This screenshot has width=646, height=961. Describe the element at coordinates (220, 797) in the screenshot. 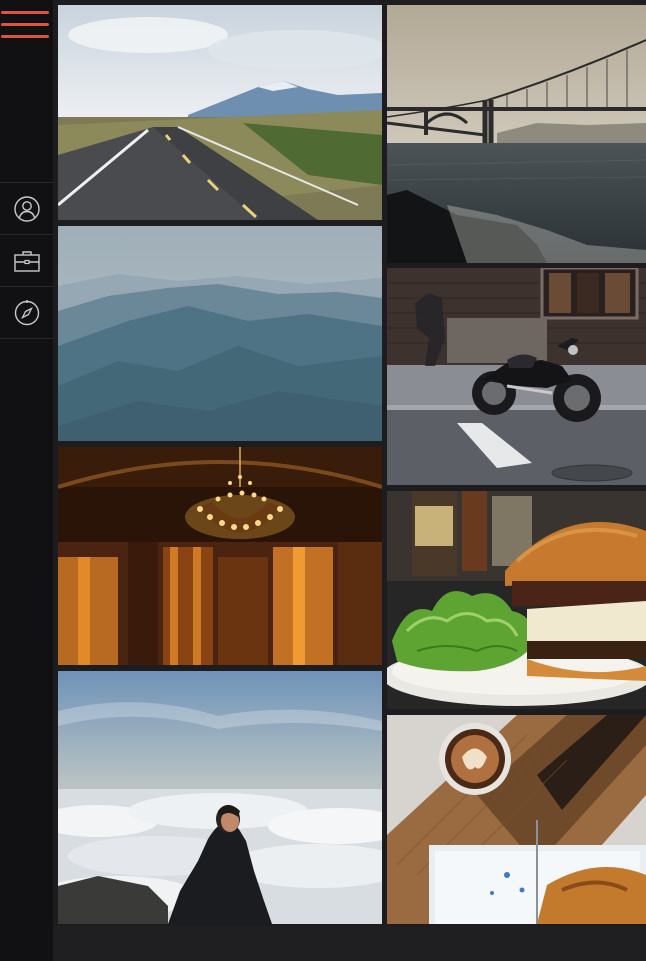

I see `photo-sea-of-clouds` at that location.